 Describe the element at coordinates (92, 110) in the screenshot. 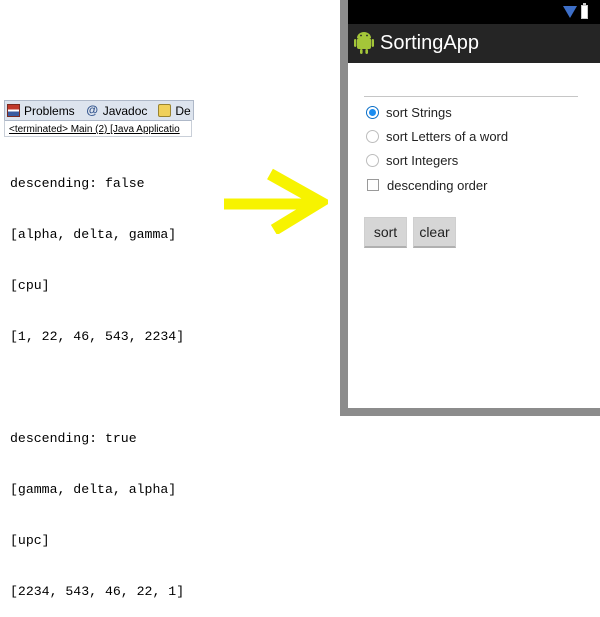

I see `javadoc-icon: @` at that location.